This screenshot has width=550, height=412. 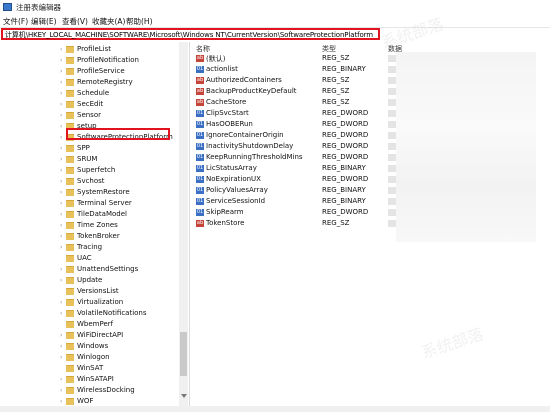 What do you see at coordinates (250, 146) in the screenshot?
I see `value-name: InactivityShutdownDelay` at bounding box center [250, 146].